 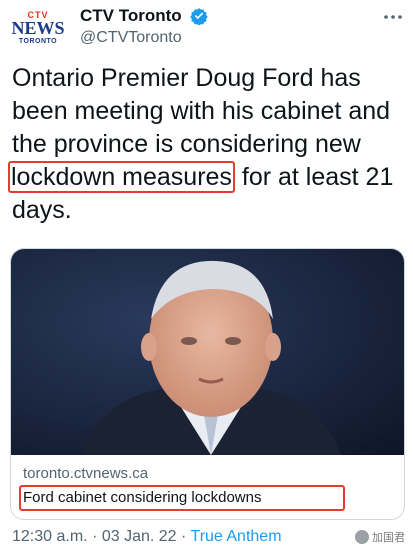 I want to click on tweet-meta: 12:30 a.m. · 03 Jan. 22 · True Anthem, so click(x=147, y=537).